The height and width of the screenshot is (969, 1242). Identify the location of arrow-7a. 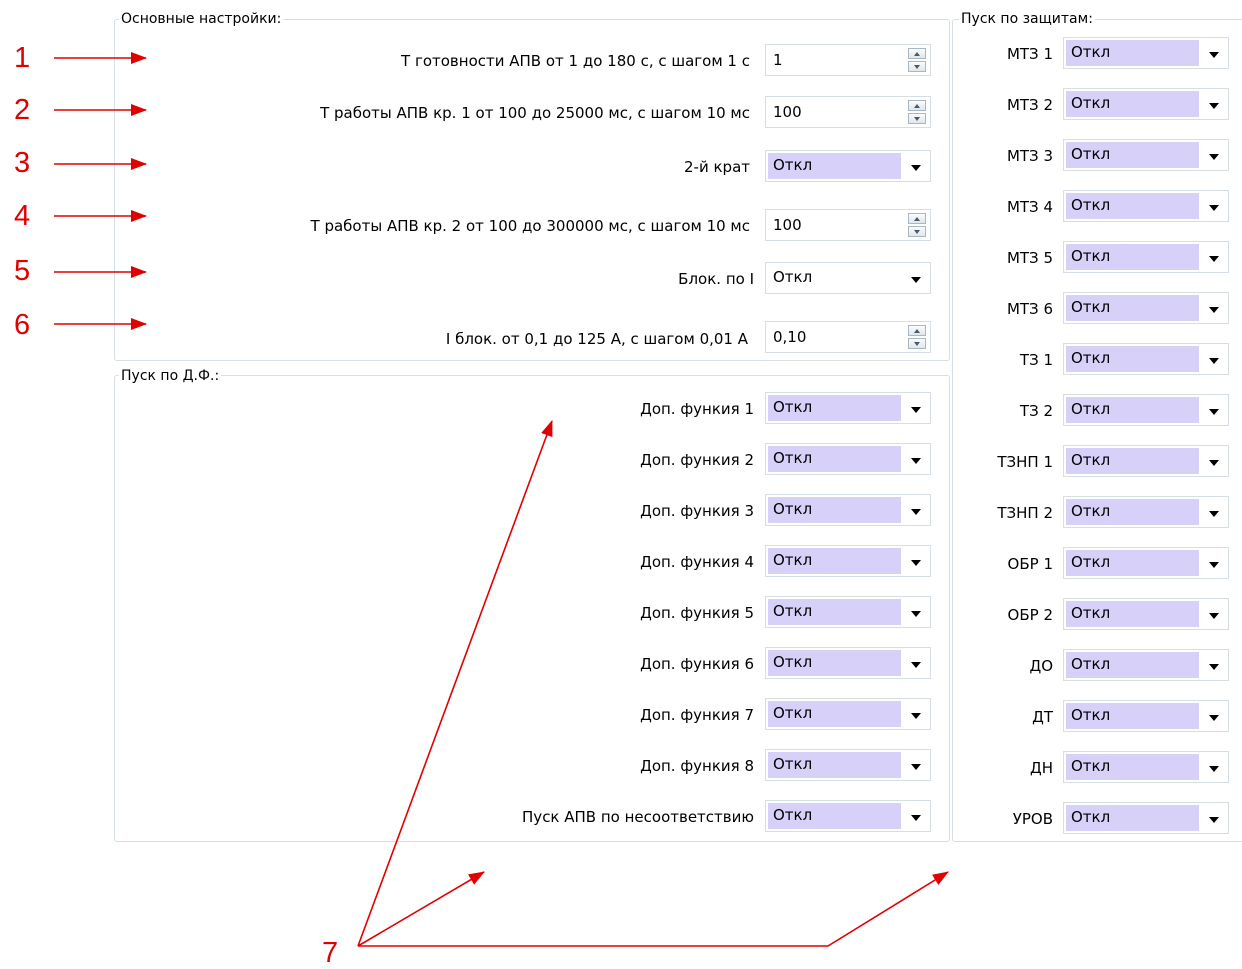
(455, 683).